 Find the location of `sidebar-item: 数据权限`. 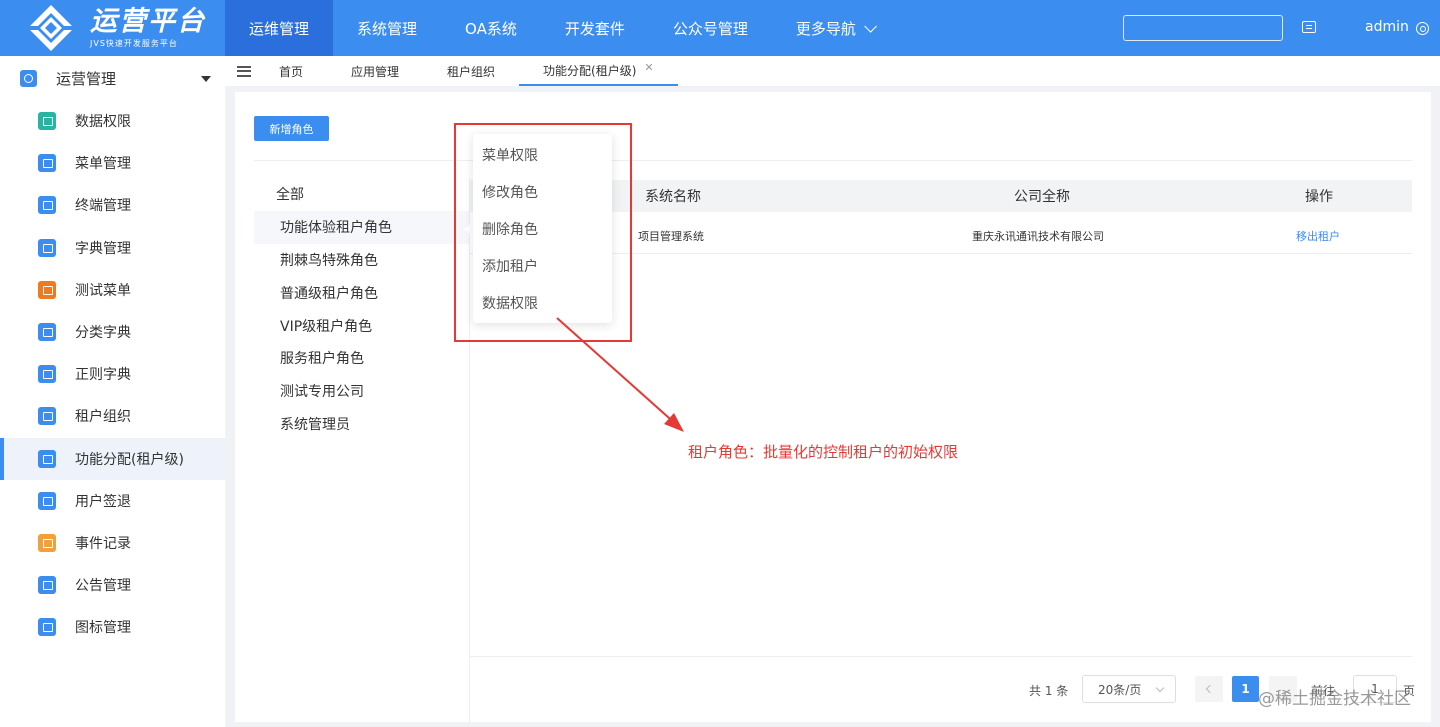

sidebar-item: 数据权限 is located at coordinates (112, 121).